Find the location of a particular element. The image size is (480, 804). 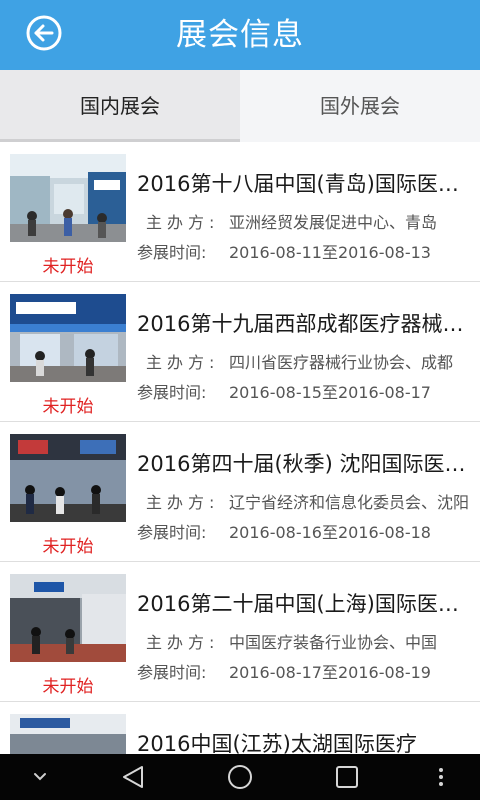

nav-recents-button is located at coordinates (347, 777).